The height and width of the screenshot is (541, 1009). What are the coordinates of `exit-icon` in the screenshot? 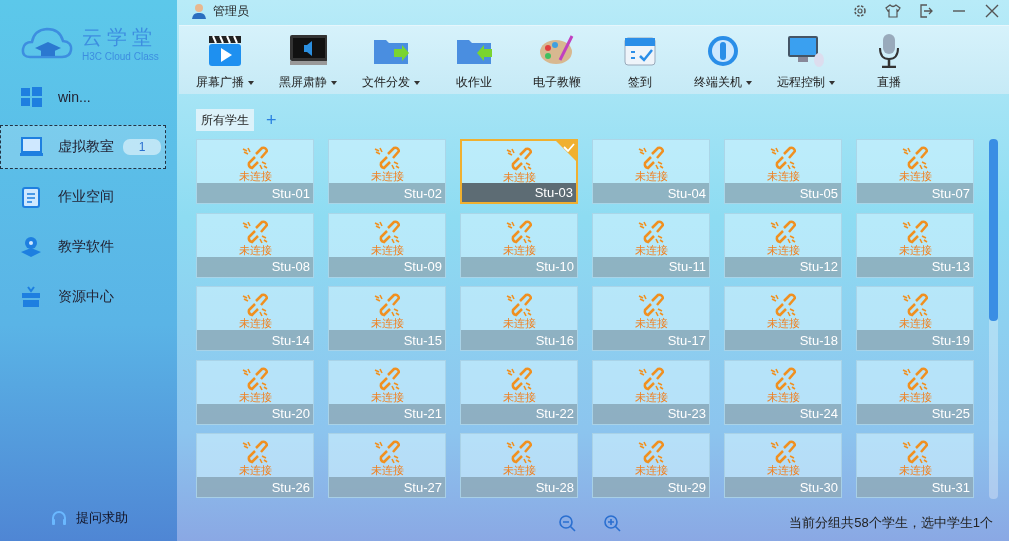 It's located at (926, 11).